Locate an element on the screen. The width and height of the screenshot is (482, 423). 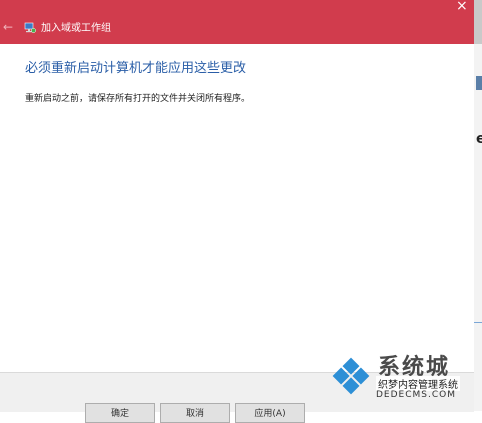
watermark-site-cn: 织梦内容管理系统 is located at coordinates (418, 383).